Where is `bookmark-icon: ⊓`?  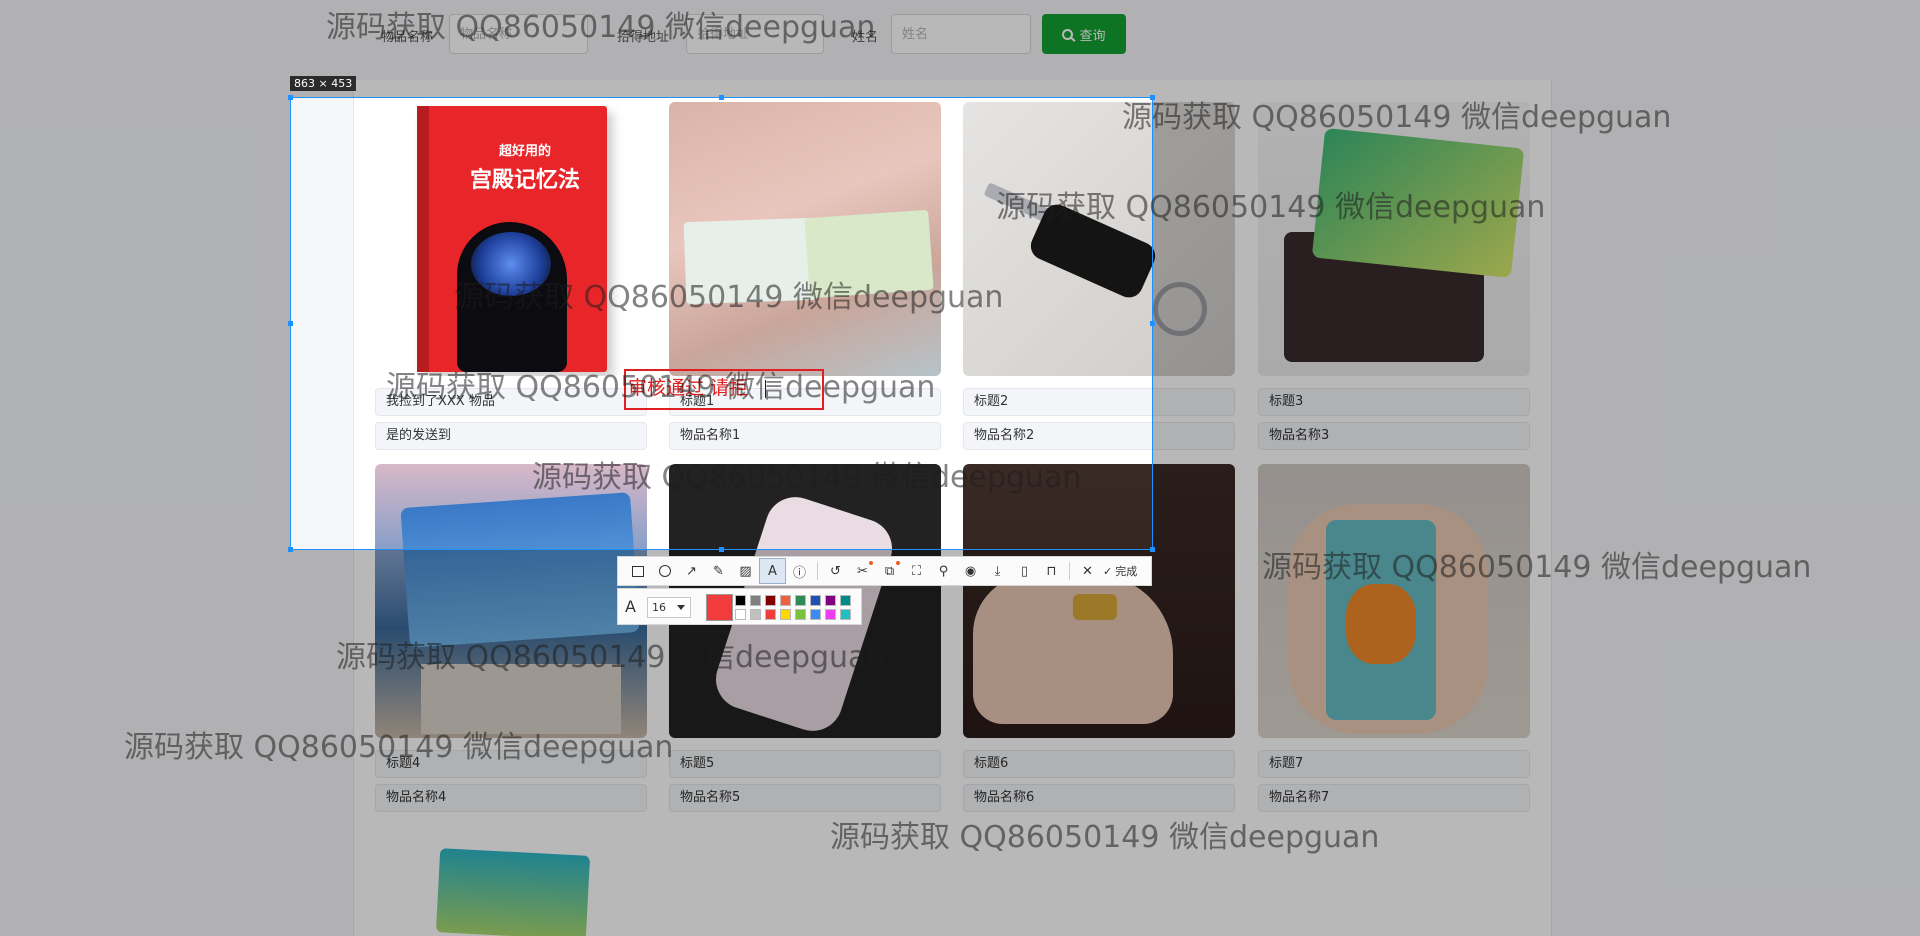
bookmark-icon: ⊓ is located at coordinates (1051, 571).